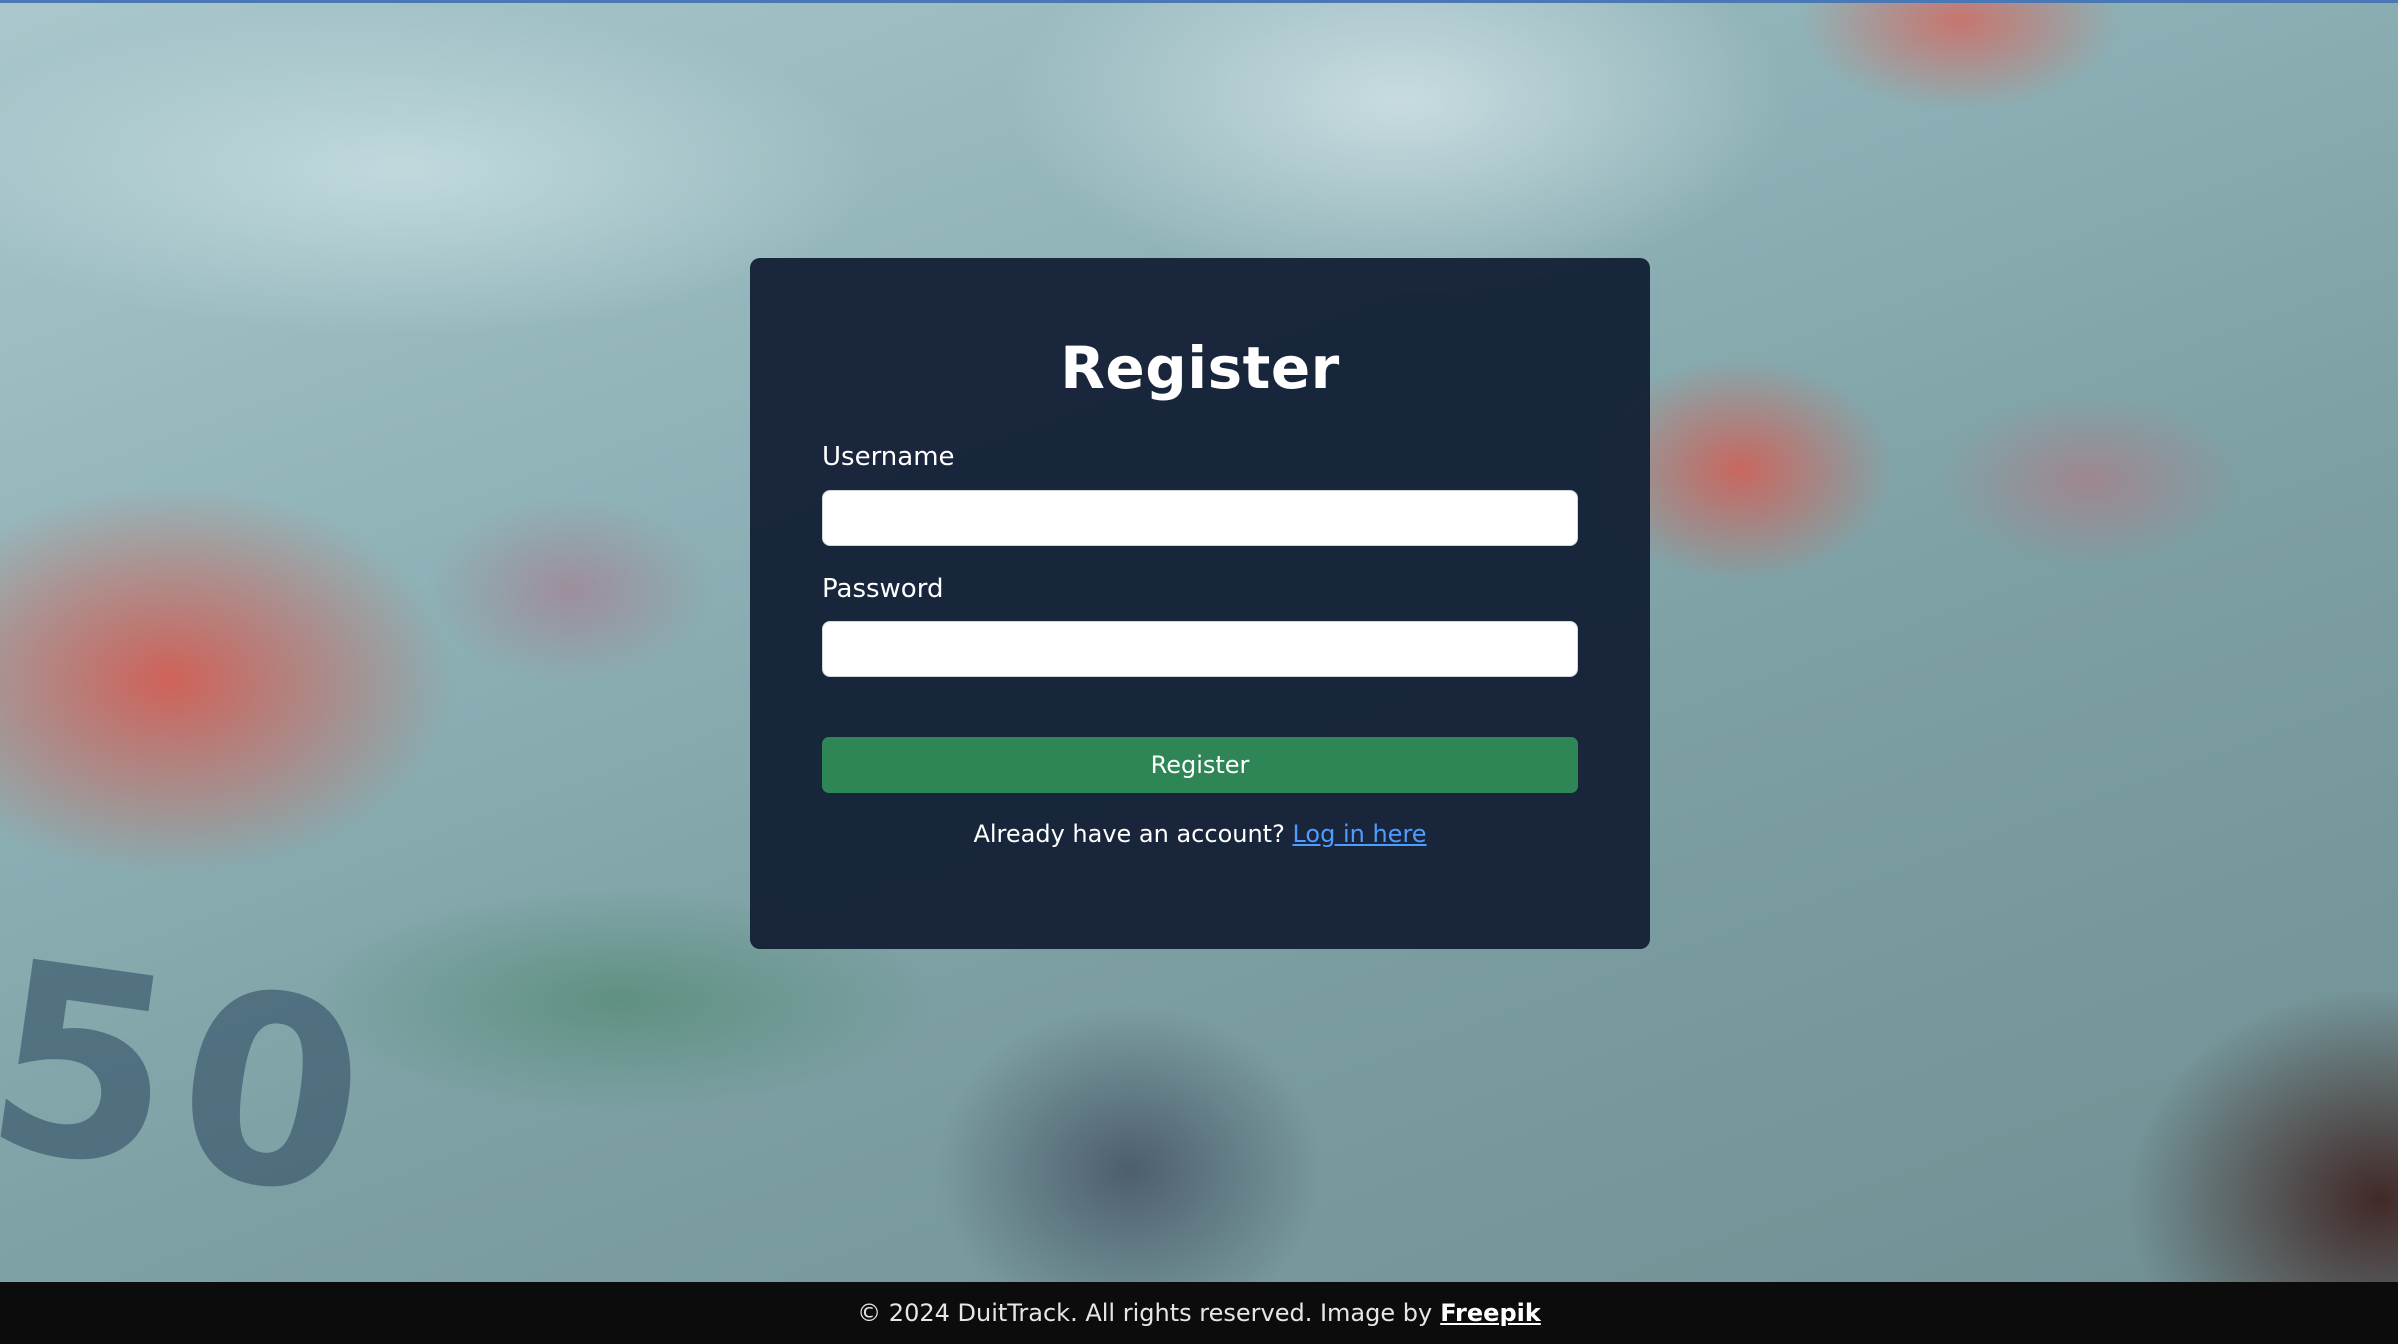 The height and width of the screenshot is (1344, 2398). I want to click on login-prompt: Already have an account? Log in here, so click(1200, 834).